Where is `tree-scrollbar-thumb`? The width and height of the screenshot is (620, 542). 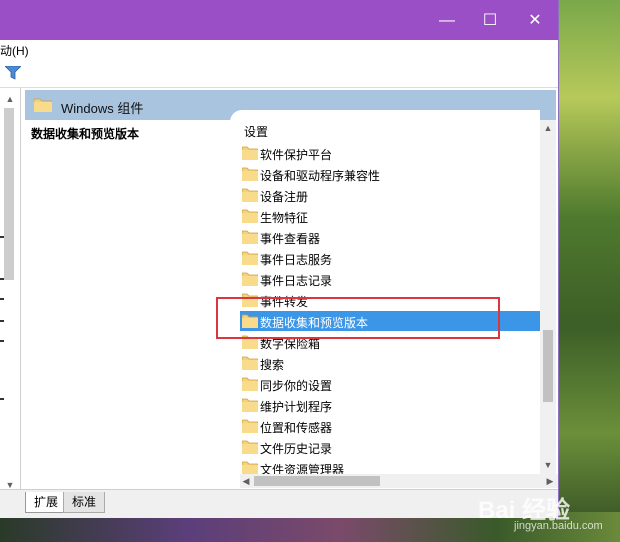 tree-scrollbar-thumb is located at coordinates (9, 194).